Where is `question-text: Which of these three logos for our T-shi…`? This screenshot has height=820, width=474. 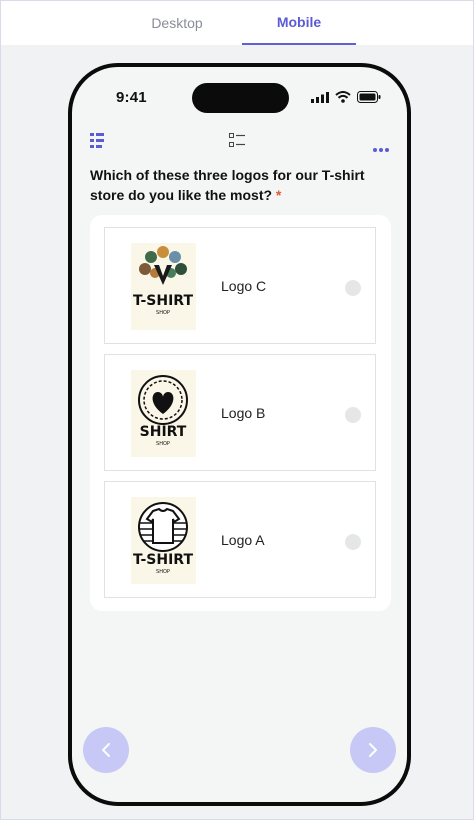 question-text: Which of these three logos for our T-shi… is located at coordinates (227, 185).